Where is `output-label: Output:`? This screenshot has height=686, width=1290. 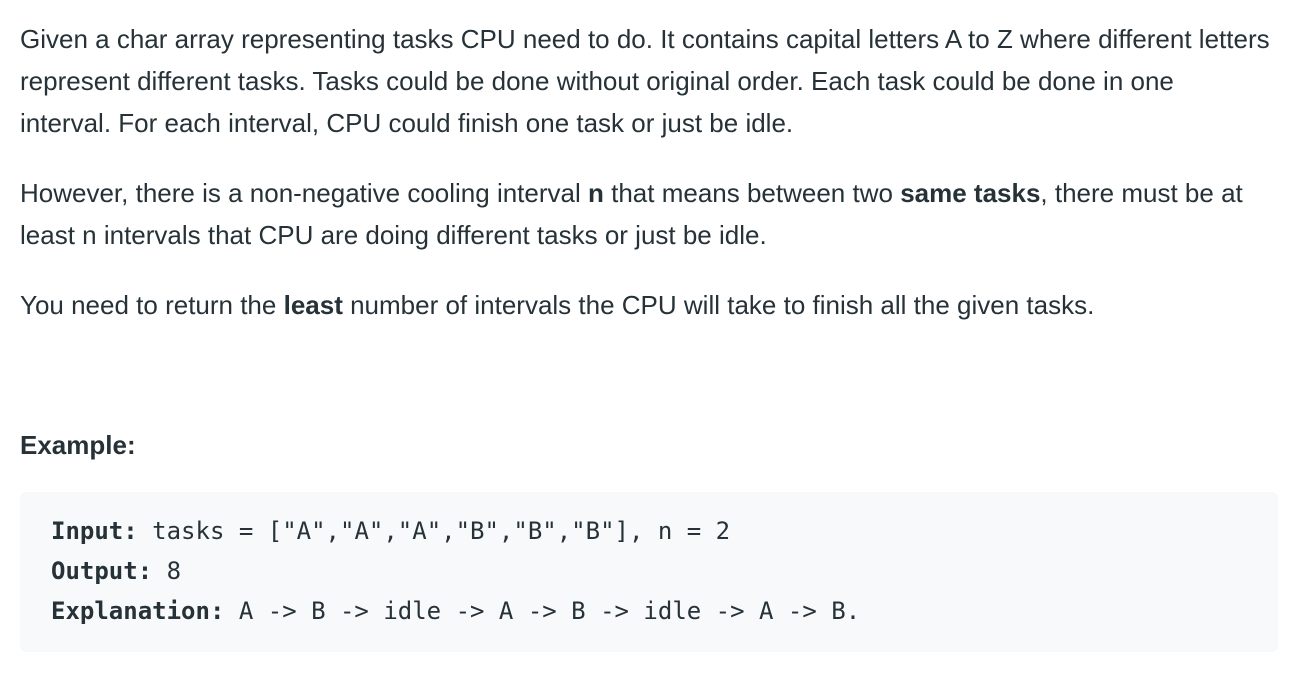 output-label: Output: is located at coordinates (102, 571).